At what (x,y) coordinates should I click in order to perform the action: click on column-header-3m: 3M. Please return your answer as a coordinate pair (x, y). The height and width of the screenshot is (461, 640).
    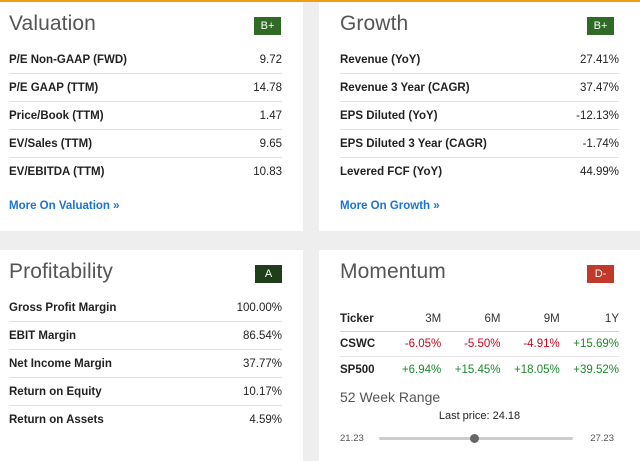
    Looking at the image, I should click on (433, 318).